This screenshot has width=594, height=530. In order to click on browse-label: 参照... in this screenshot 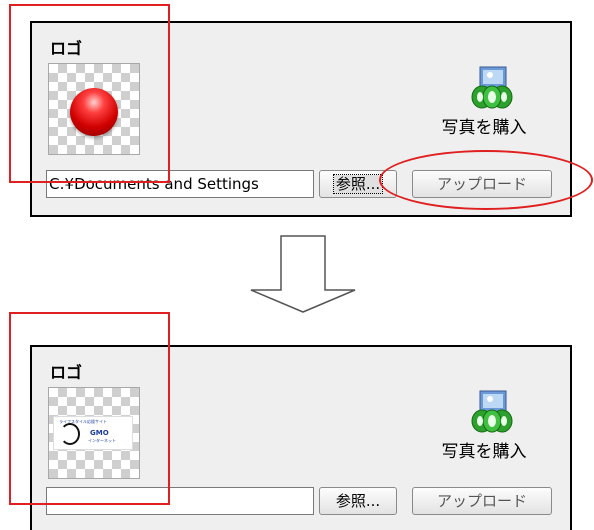, I will do `click(358, 184)`.